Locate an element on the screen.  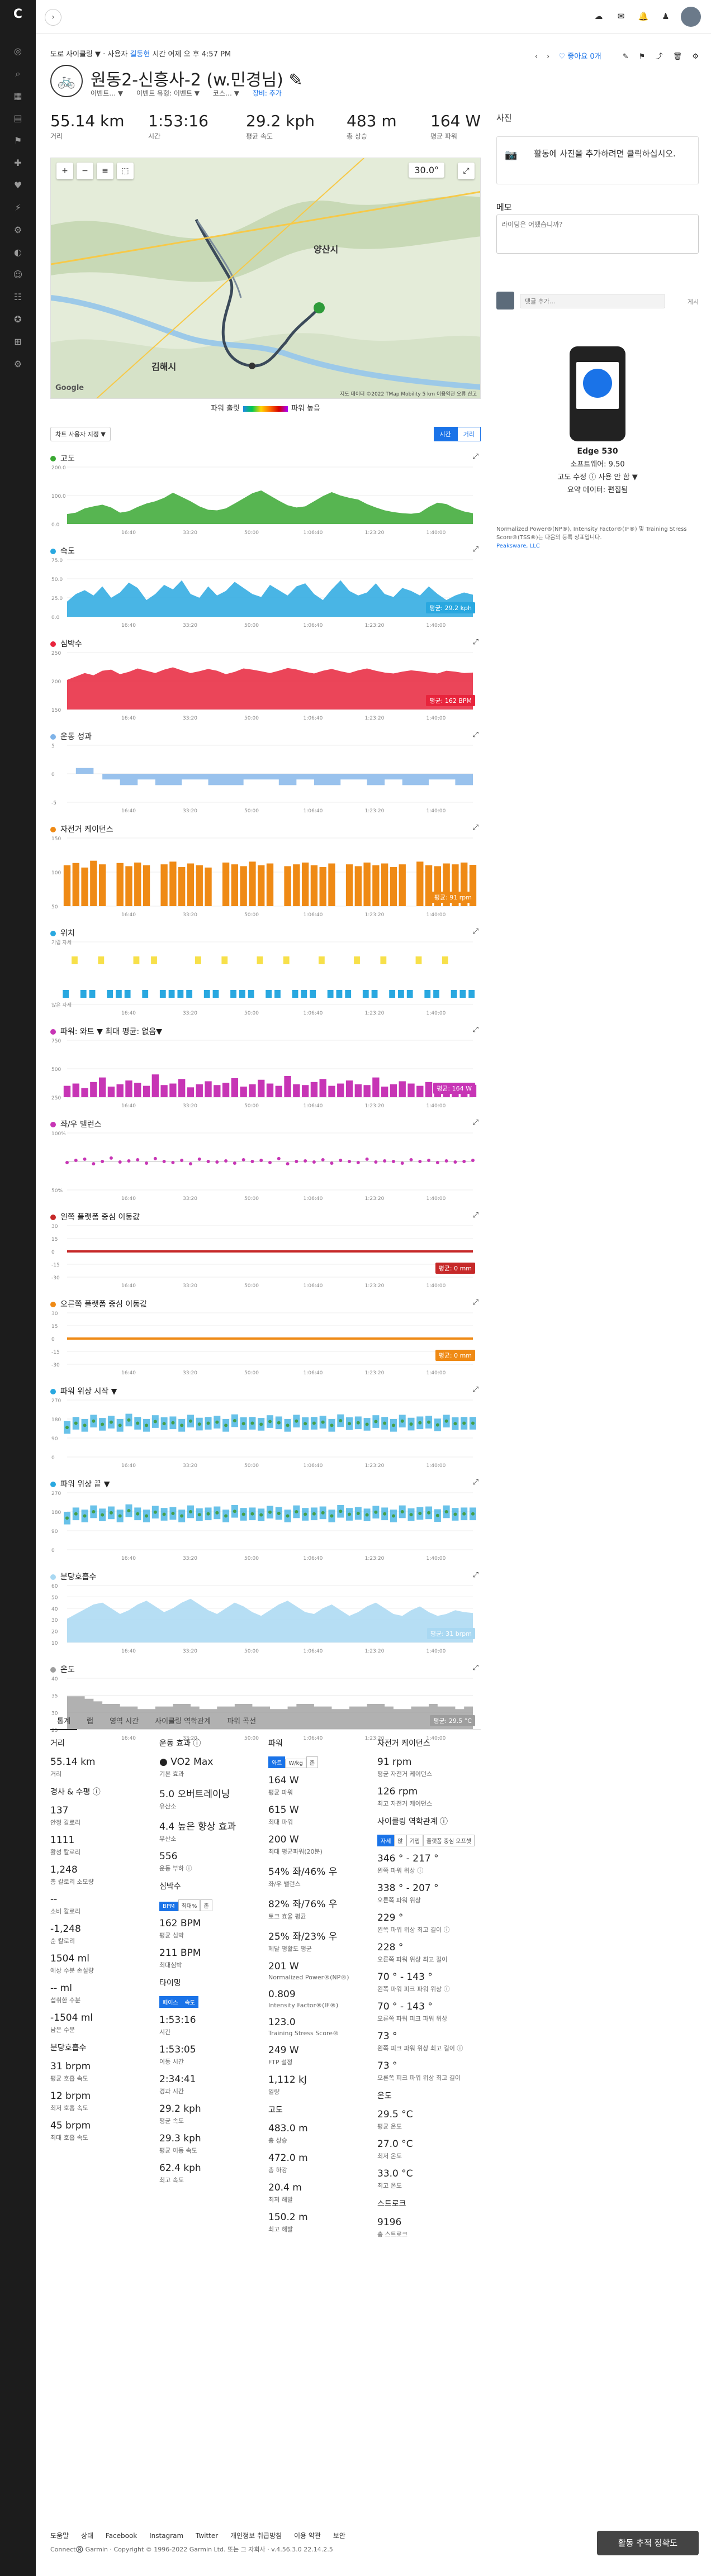
inbox-icon: ✉ is located at coordinates (621, 16).